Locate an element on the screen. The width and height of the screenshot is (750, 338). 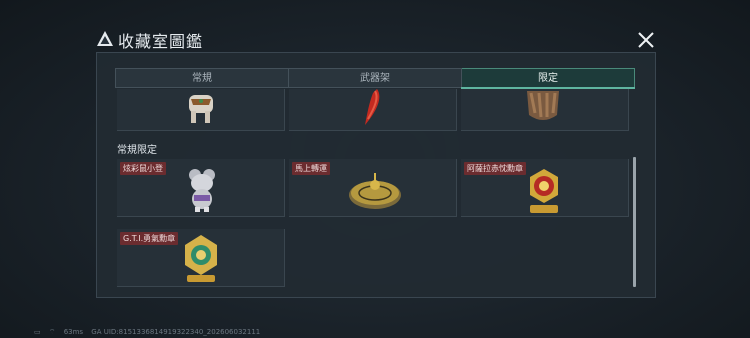
bronze-gauntlet-icon is located at coordinates (543, 105).